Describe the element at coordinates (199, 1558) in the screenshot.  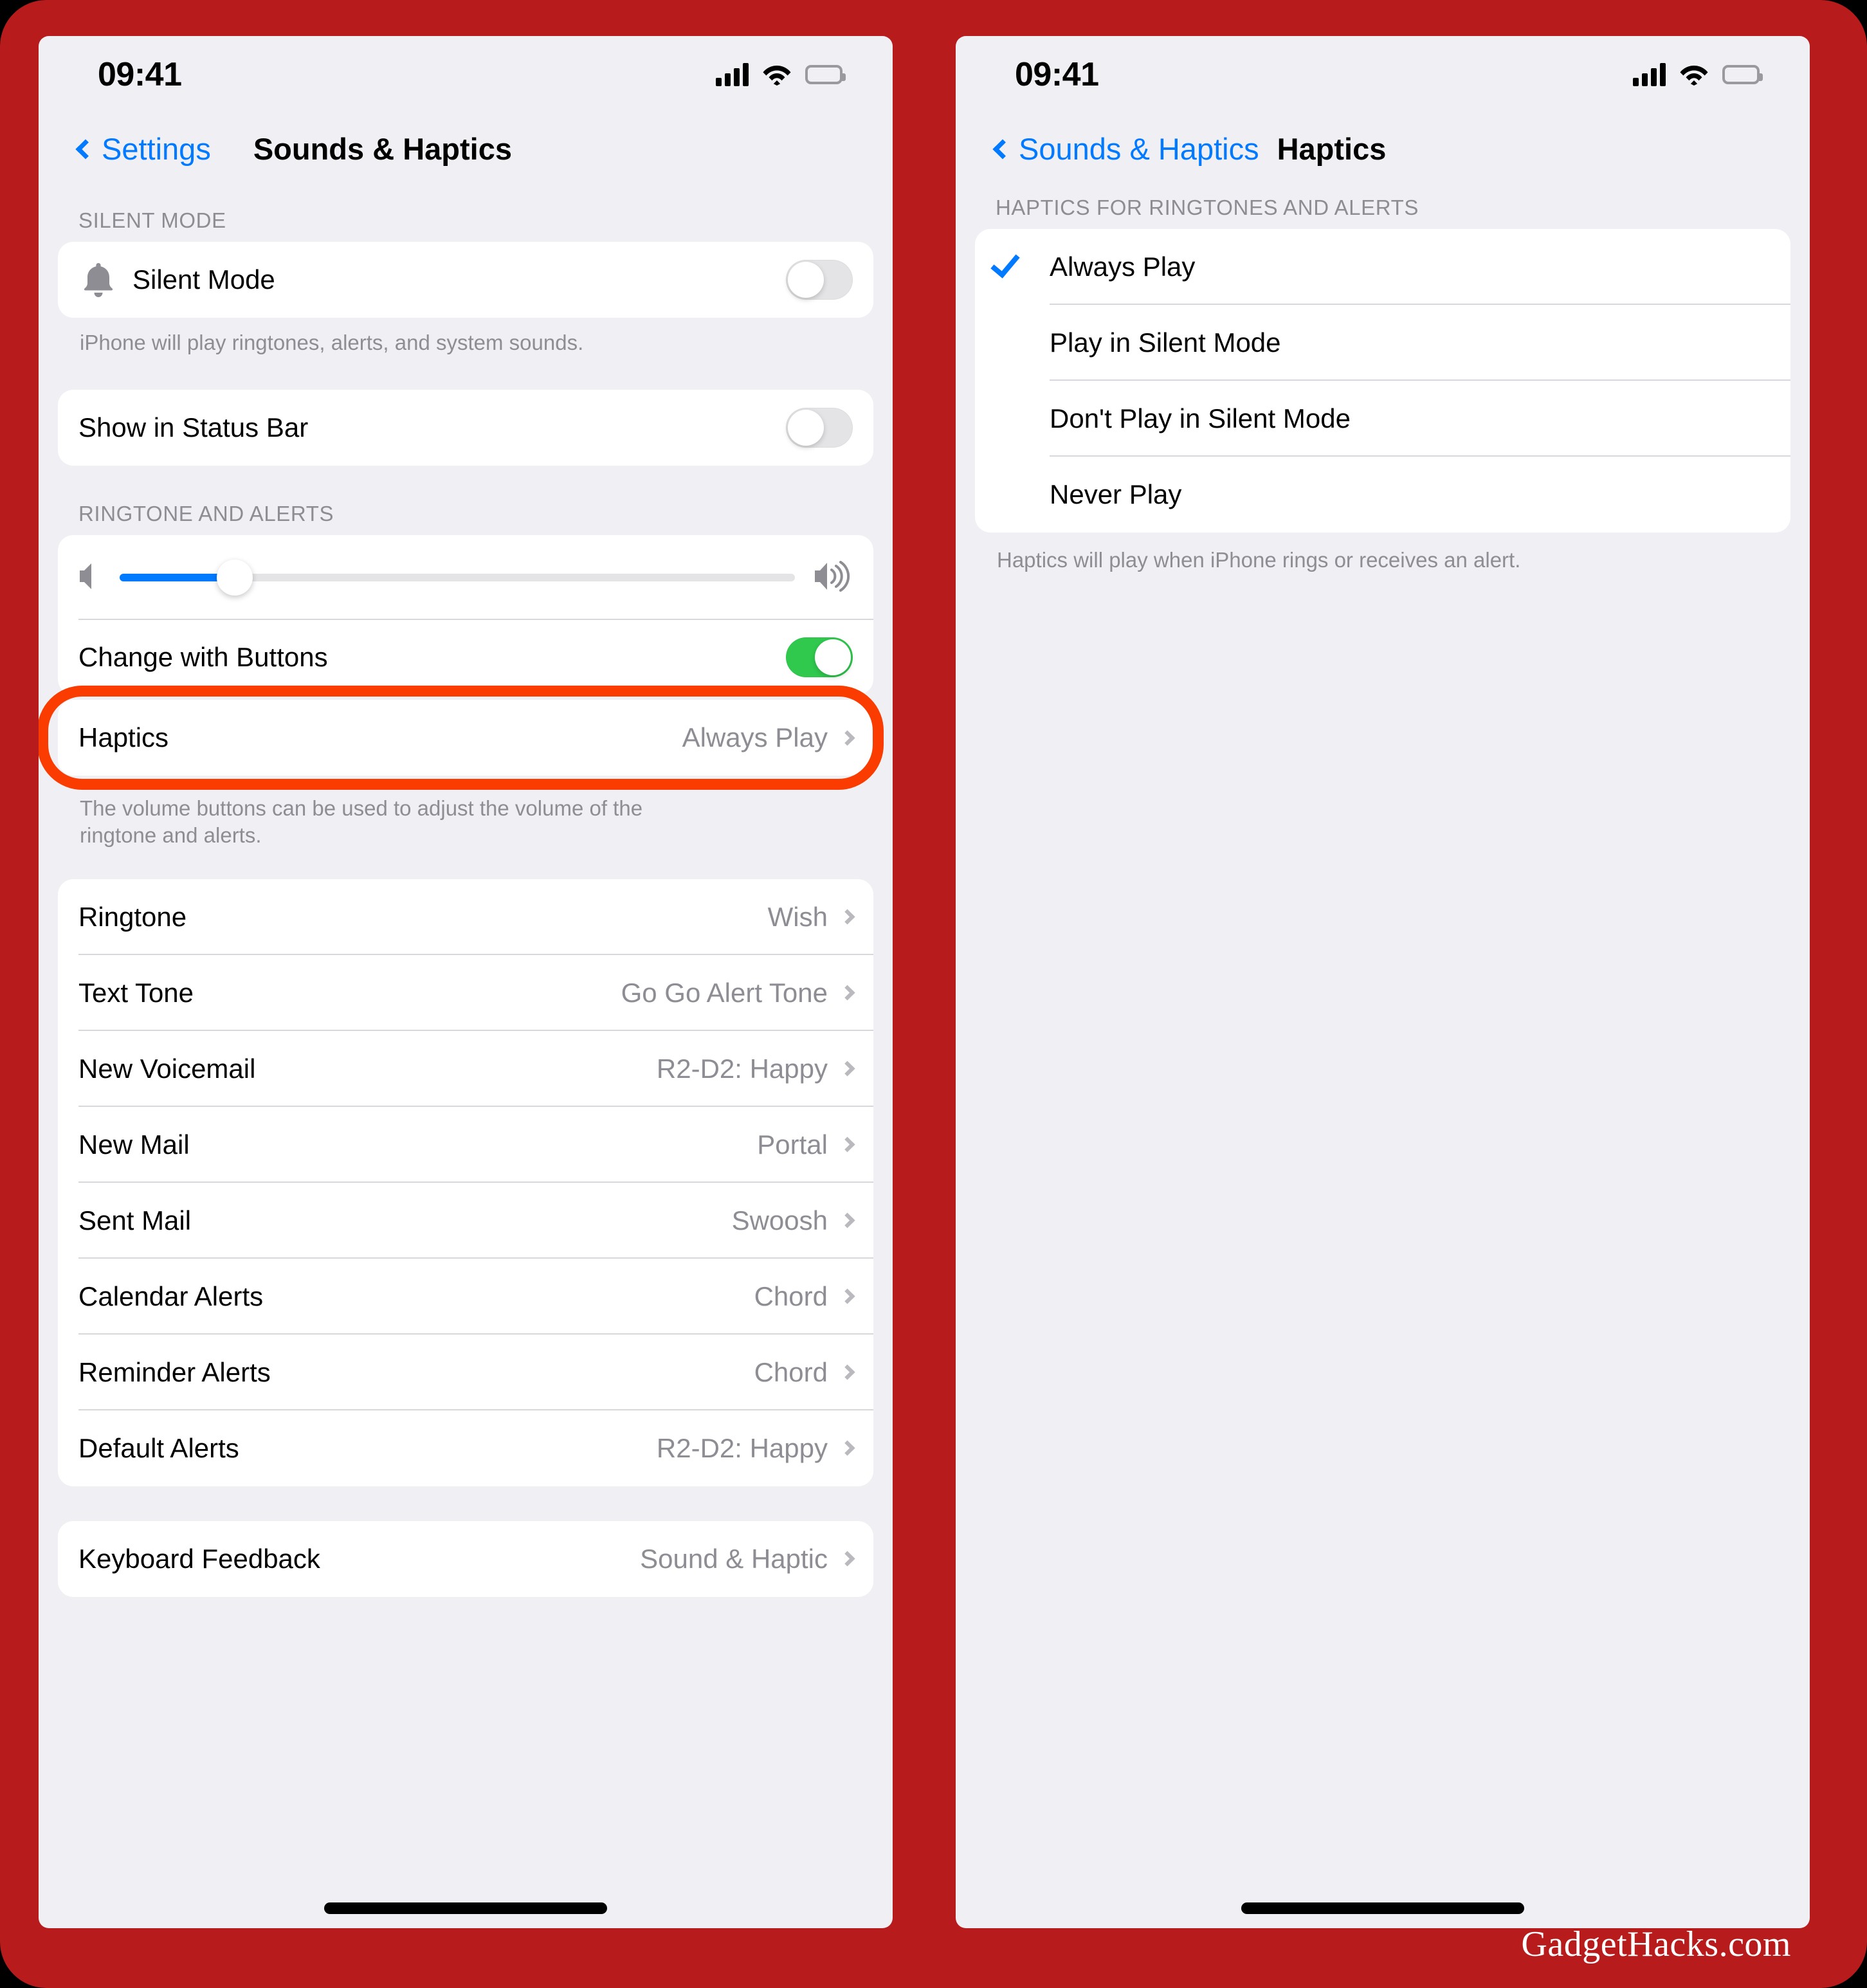
I see `row-label: Keyboard Feedback` at that location.